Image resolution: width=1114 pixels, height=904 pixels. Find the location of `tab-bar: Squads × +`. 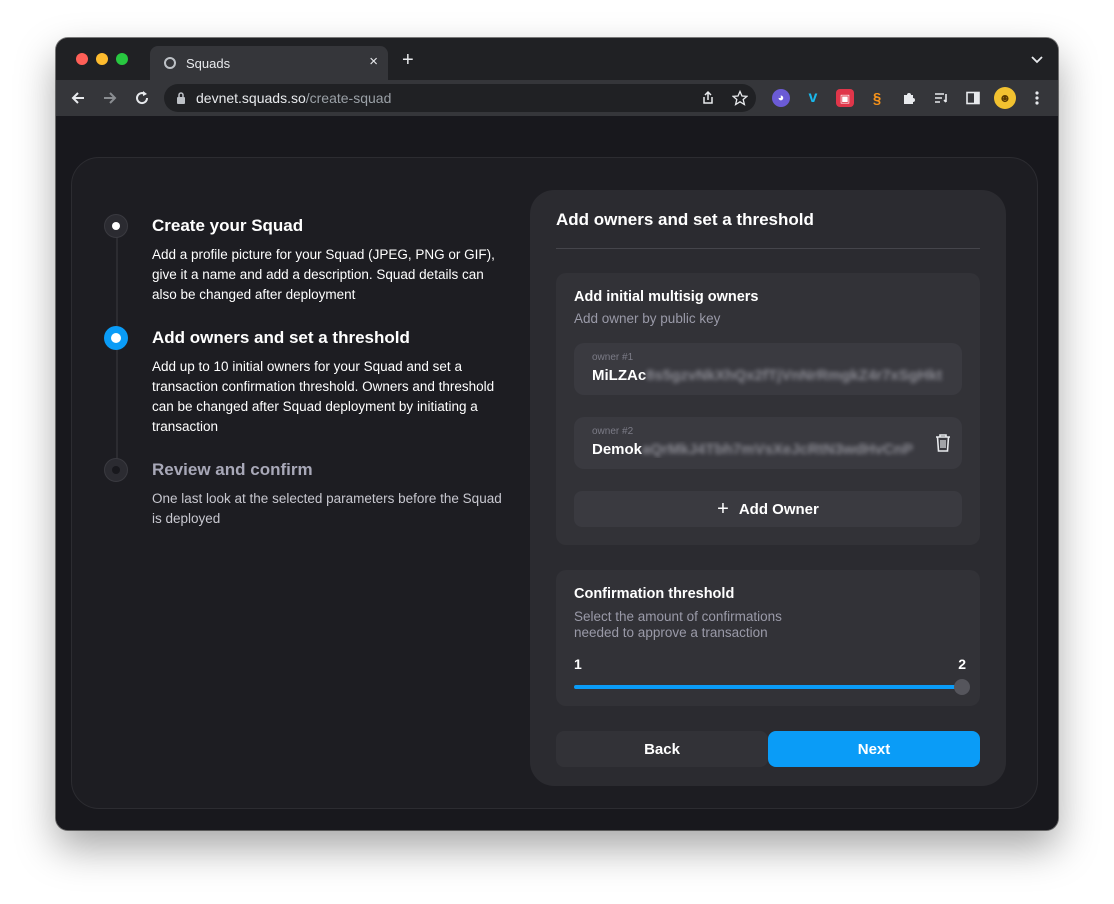

tab-bar: Squads × + is located at coordinates (557, 59).